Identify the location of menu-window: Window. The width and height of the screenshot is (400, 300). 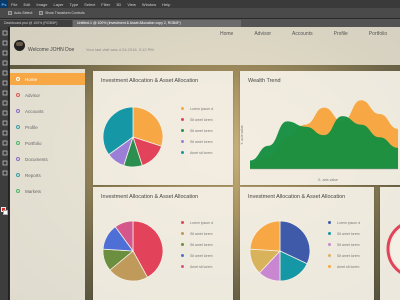
(149, 4).